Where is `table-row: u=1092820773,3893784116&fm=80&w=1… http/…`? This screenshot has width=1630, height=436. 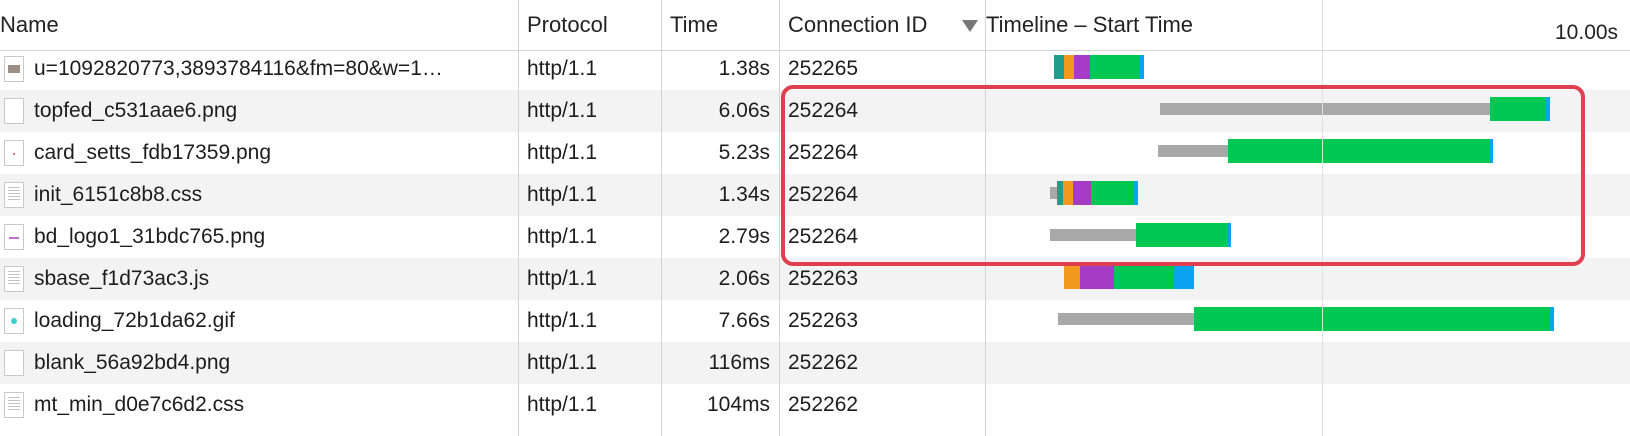 table-row: u=1092820773,3893784116&fm=80&w=1… http/… is located at coordinates (815, 69).